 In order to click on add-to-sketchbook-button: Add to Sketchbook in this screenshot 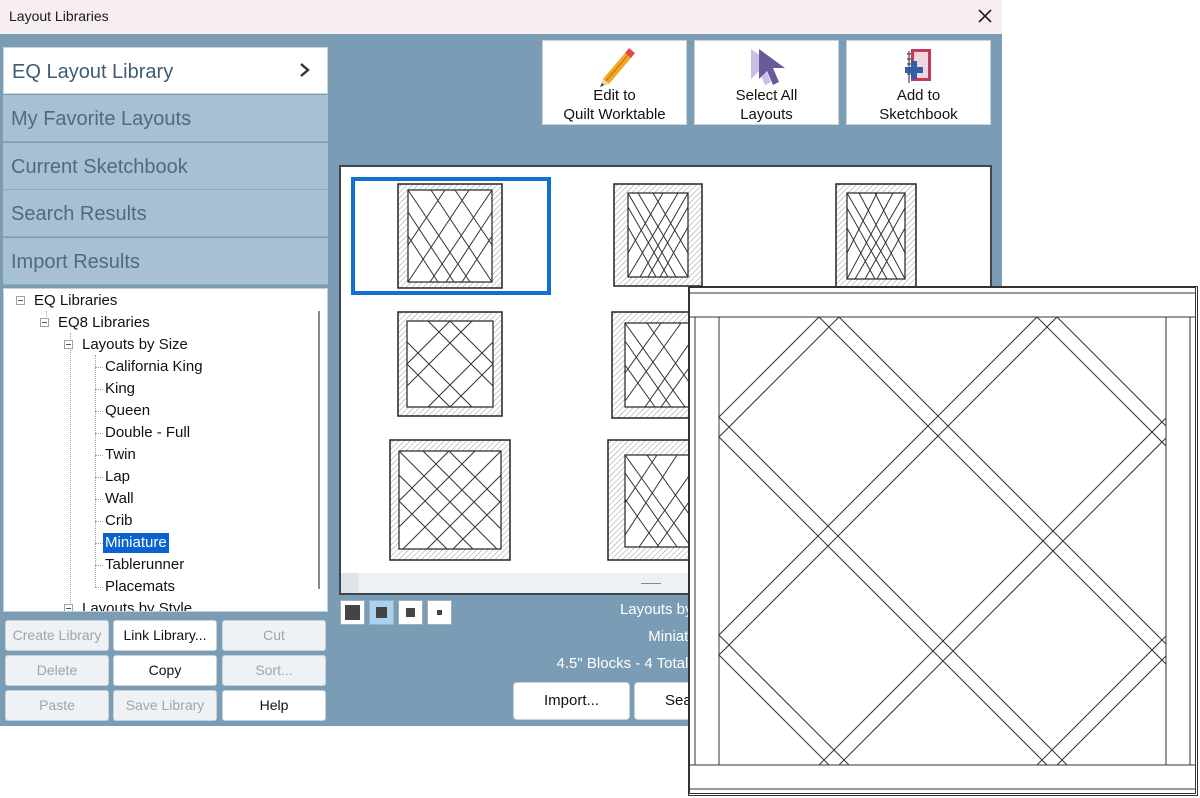, I will do `click(918, 82)`.